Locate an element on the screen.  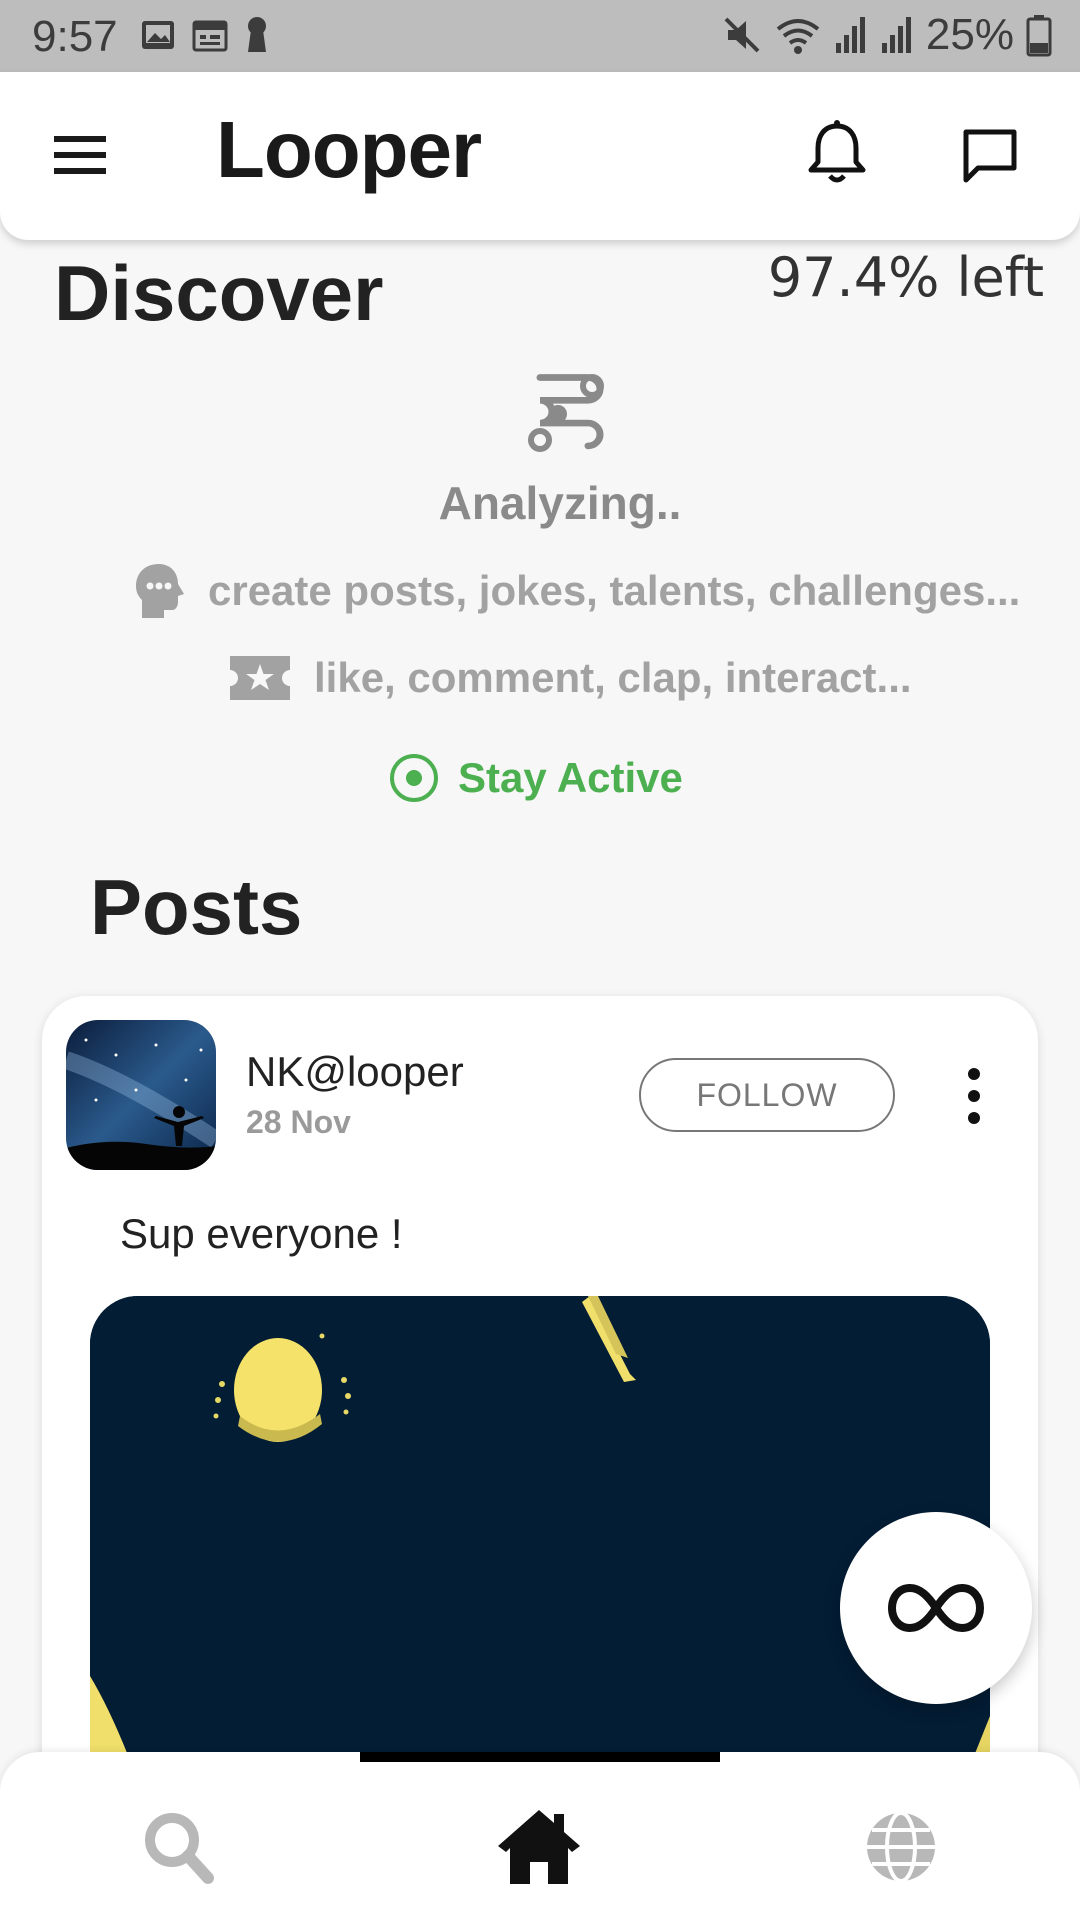
radio-target-icon is located at coordinates (414, 778).